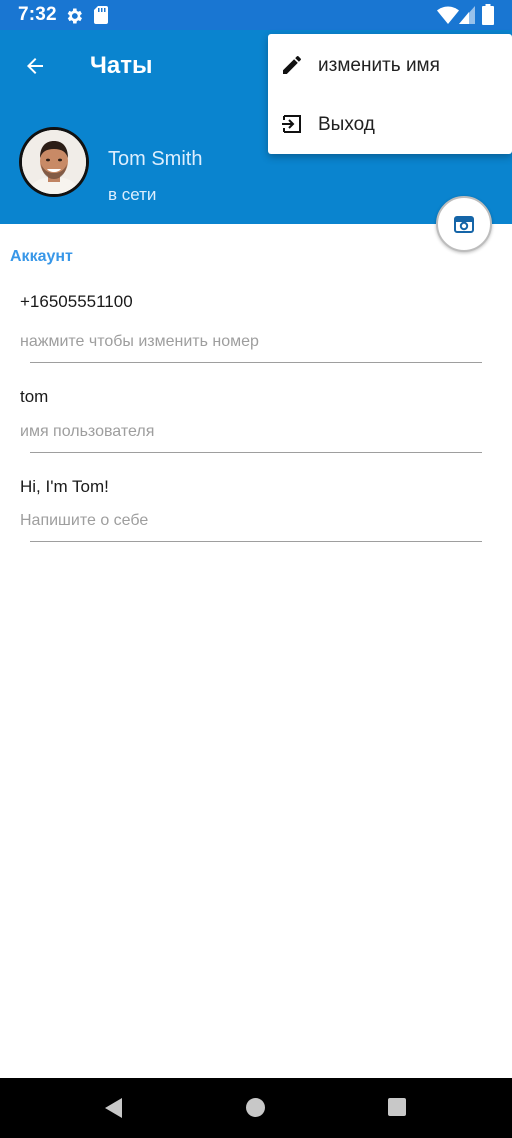 The width and height of the screenshot is (512, 1138). I want to click on signal-icon, so click(467, 15).